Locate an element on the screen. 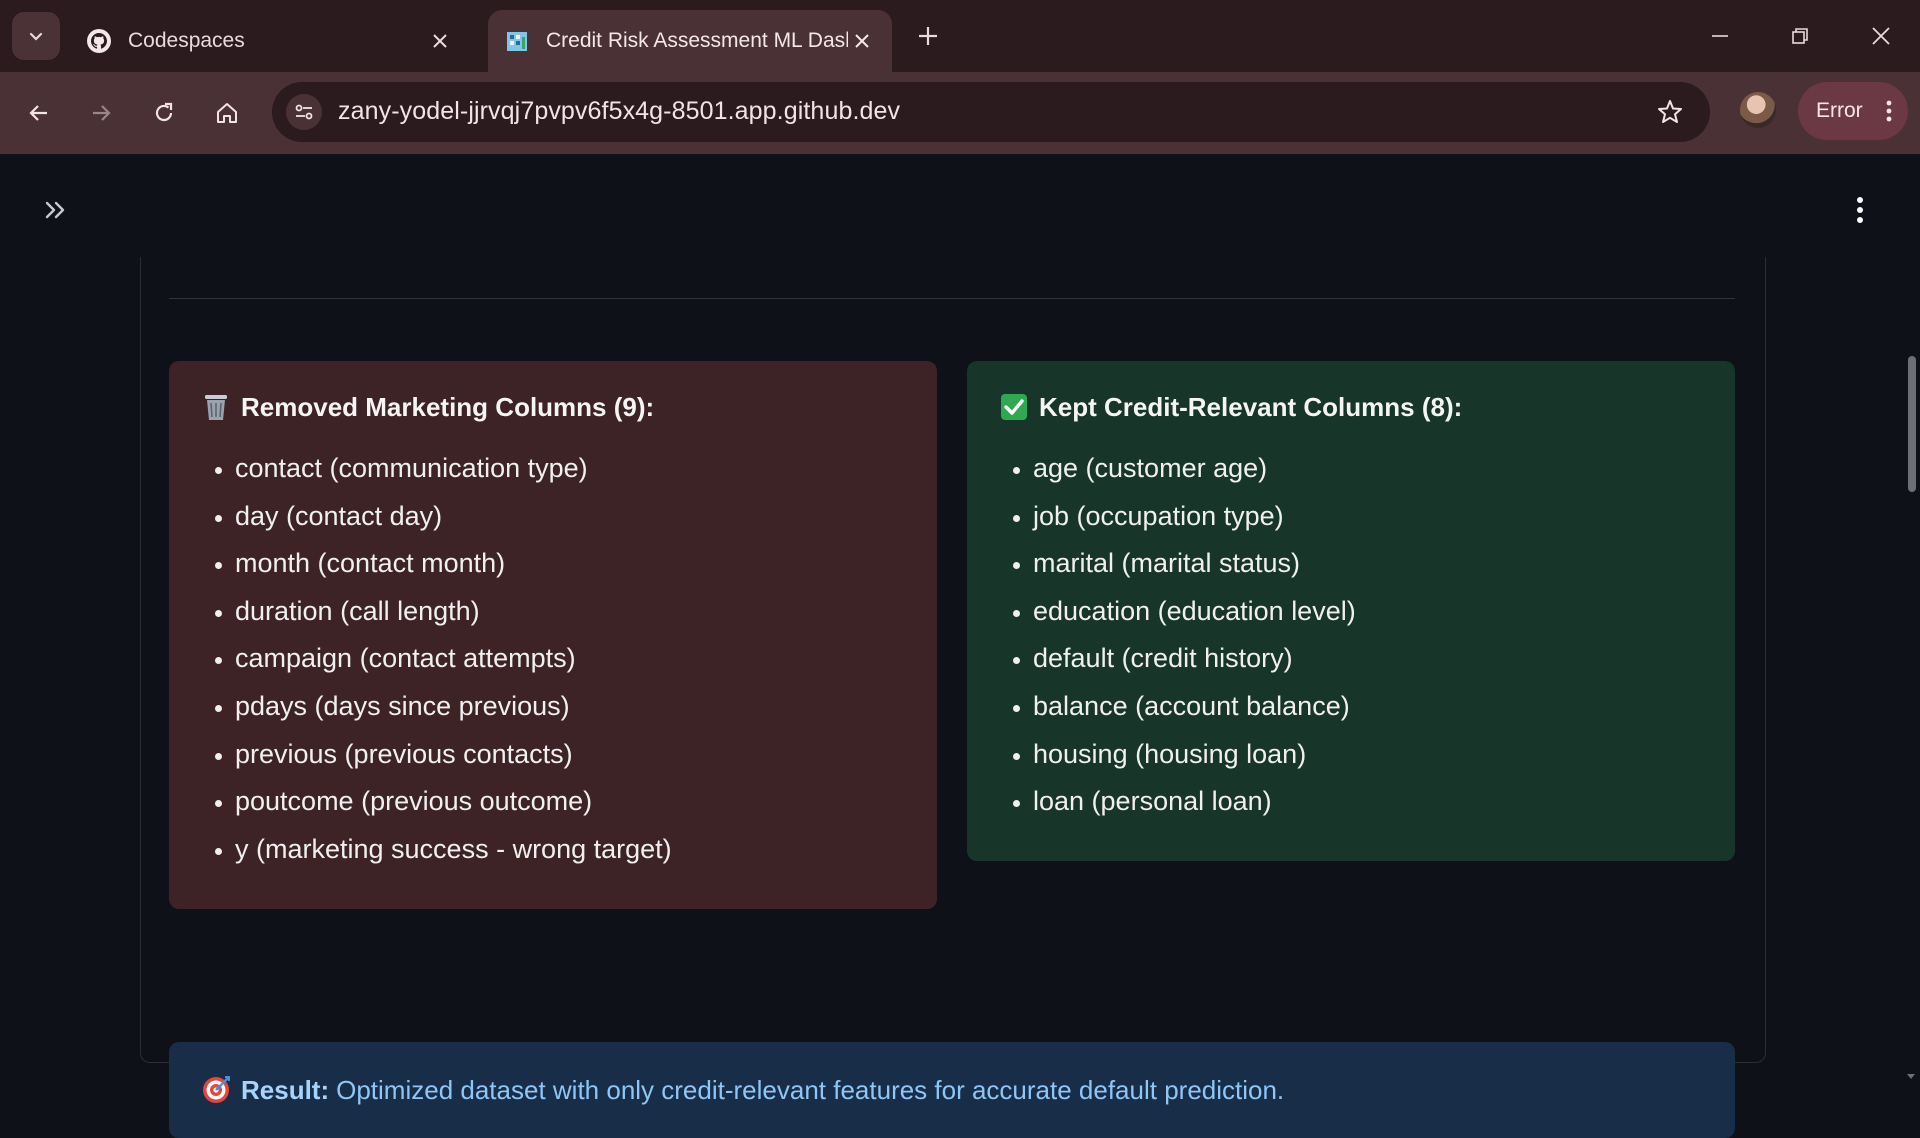 The image size is (1920, 1138). close-icon is located at coordinates (1881, 36).